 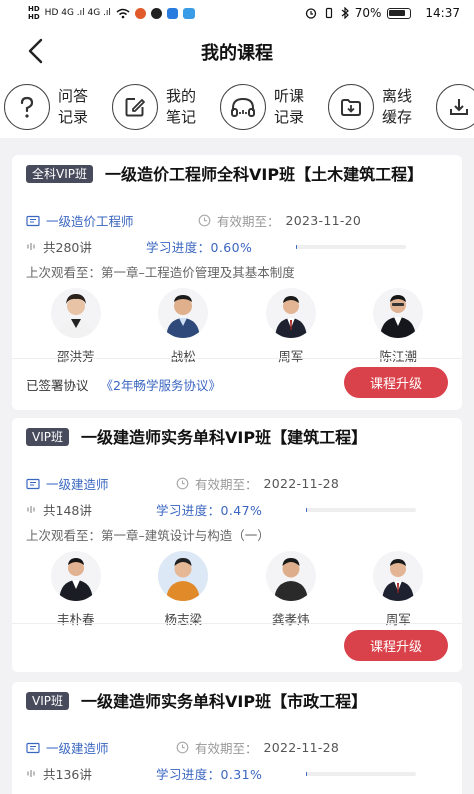 What do you see at coordinates (198, 272) in the screenshot?
I see `last-watched-chapter: 第一章–工程造价管理及其基本制度` at bounding box center [198, 272].